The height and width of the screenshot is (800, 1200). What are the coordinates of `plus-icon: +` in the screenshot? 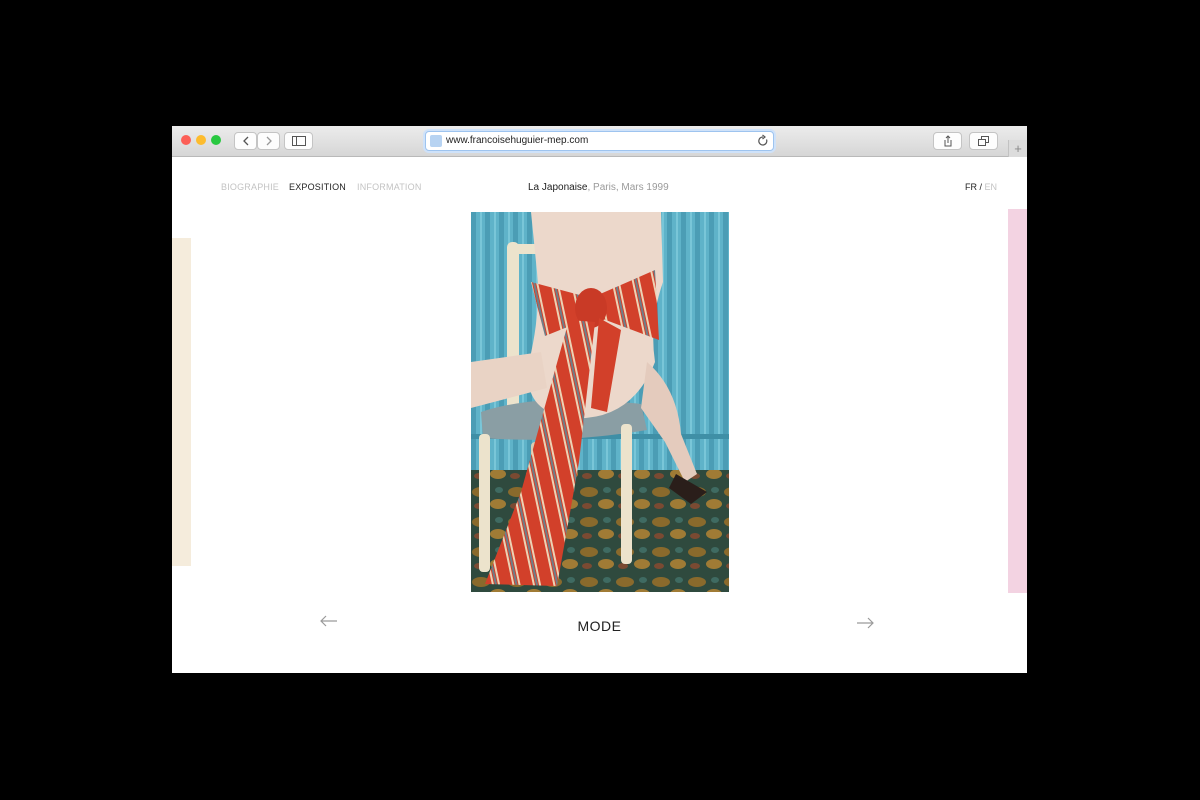 It's located at (1018, 148).